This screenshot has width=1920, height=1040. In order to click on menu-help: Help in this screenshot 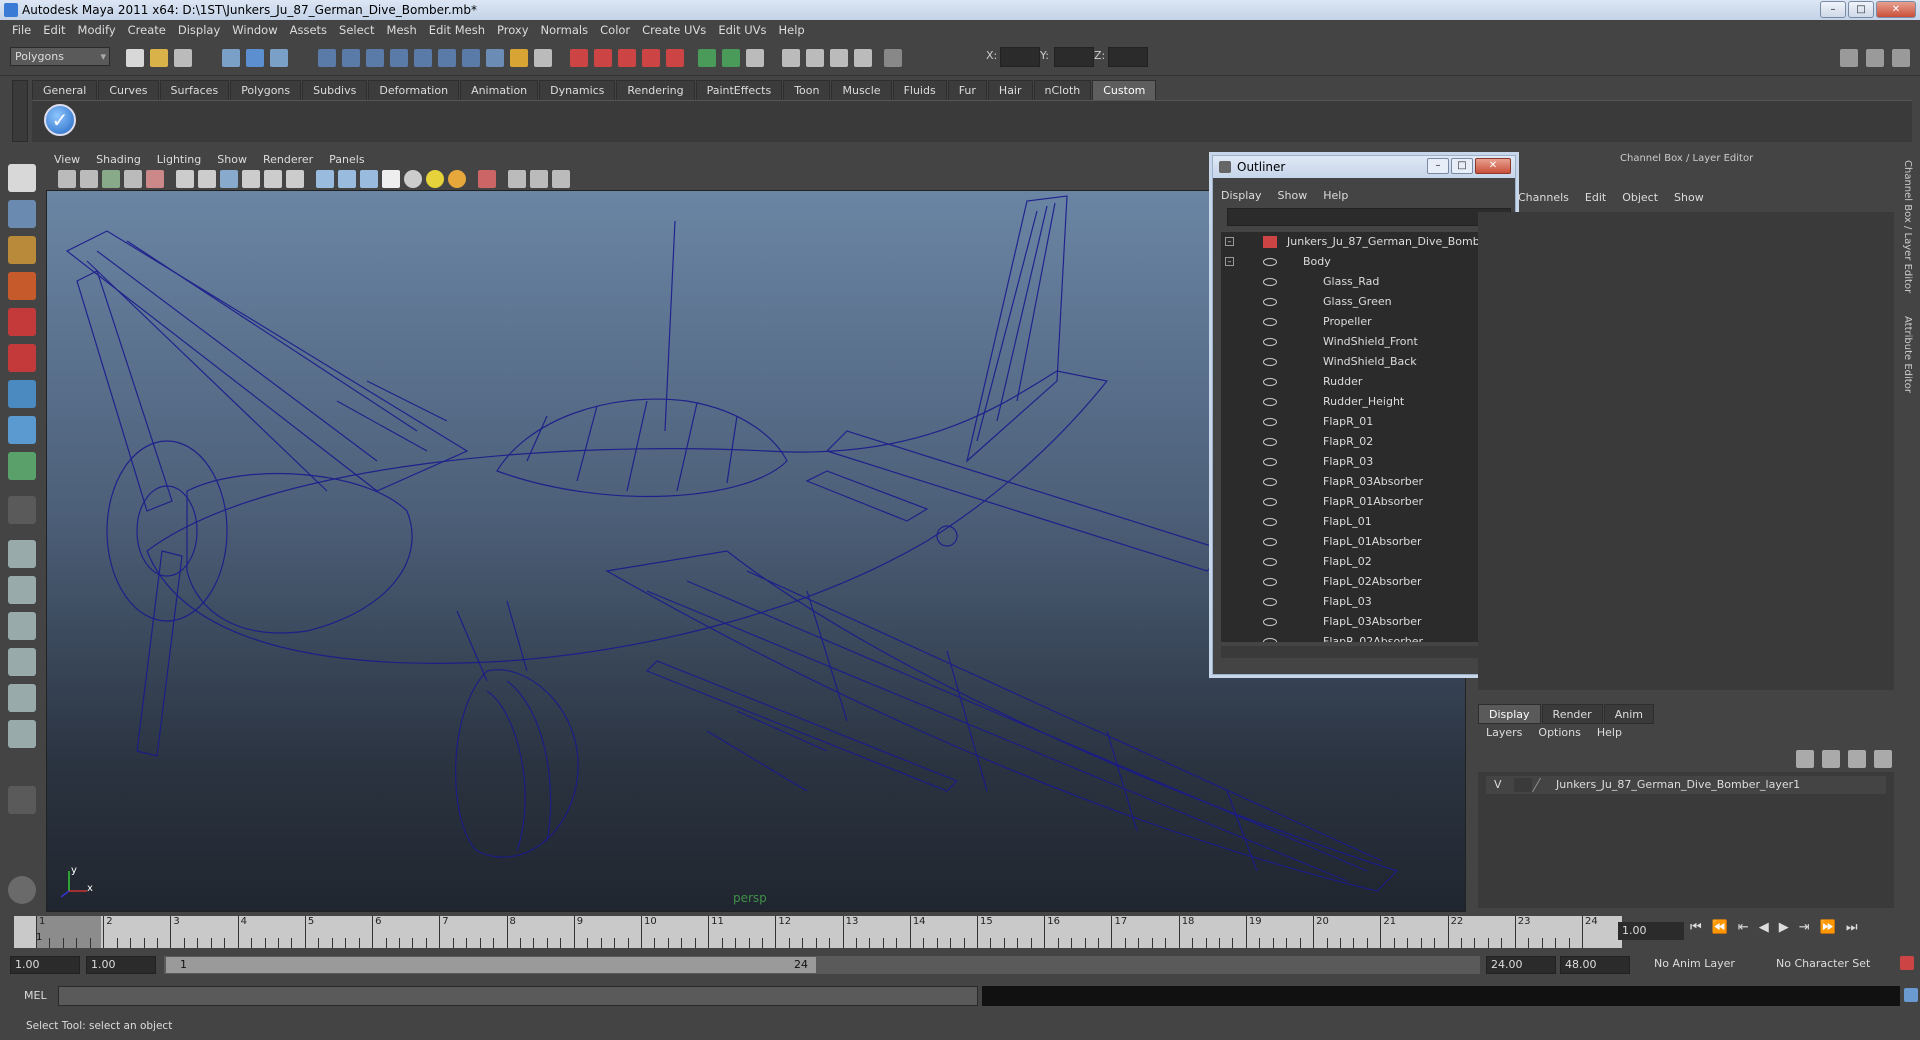, I will do `click(792, 30)`.